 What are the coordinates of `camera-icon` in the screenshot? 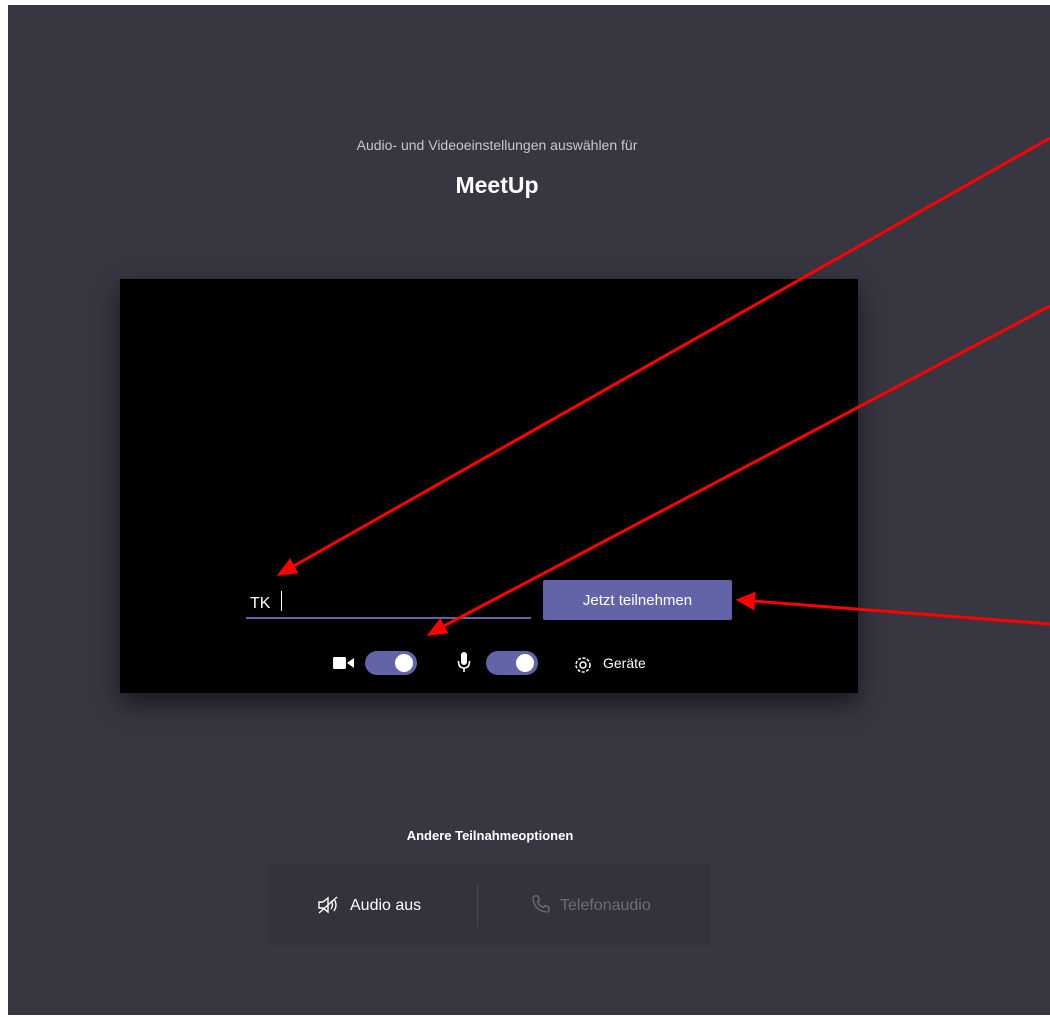 It's located at (343, 663).